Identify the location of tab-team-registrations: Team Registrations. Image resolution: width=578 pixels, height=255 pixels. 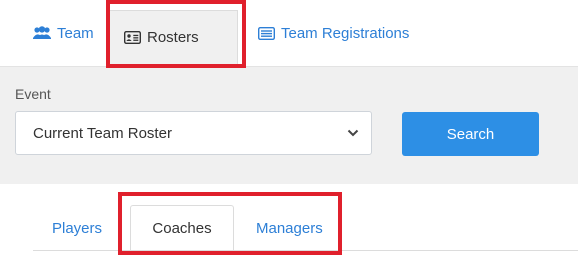
(333, 33).